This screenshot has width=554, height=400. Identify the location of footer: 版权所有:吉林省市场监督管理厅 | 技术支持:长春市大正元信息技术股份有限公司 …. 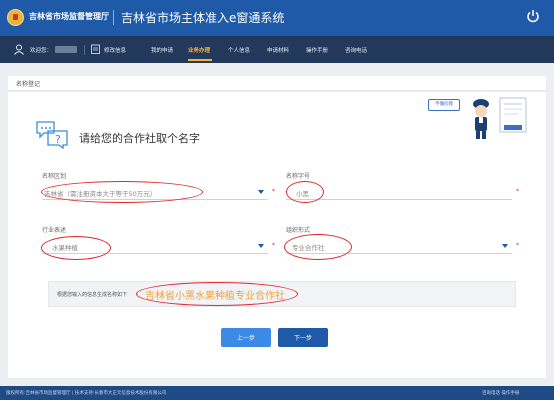
(277, 393).